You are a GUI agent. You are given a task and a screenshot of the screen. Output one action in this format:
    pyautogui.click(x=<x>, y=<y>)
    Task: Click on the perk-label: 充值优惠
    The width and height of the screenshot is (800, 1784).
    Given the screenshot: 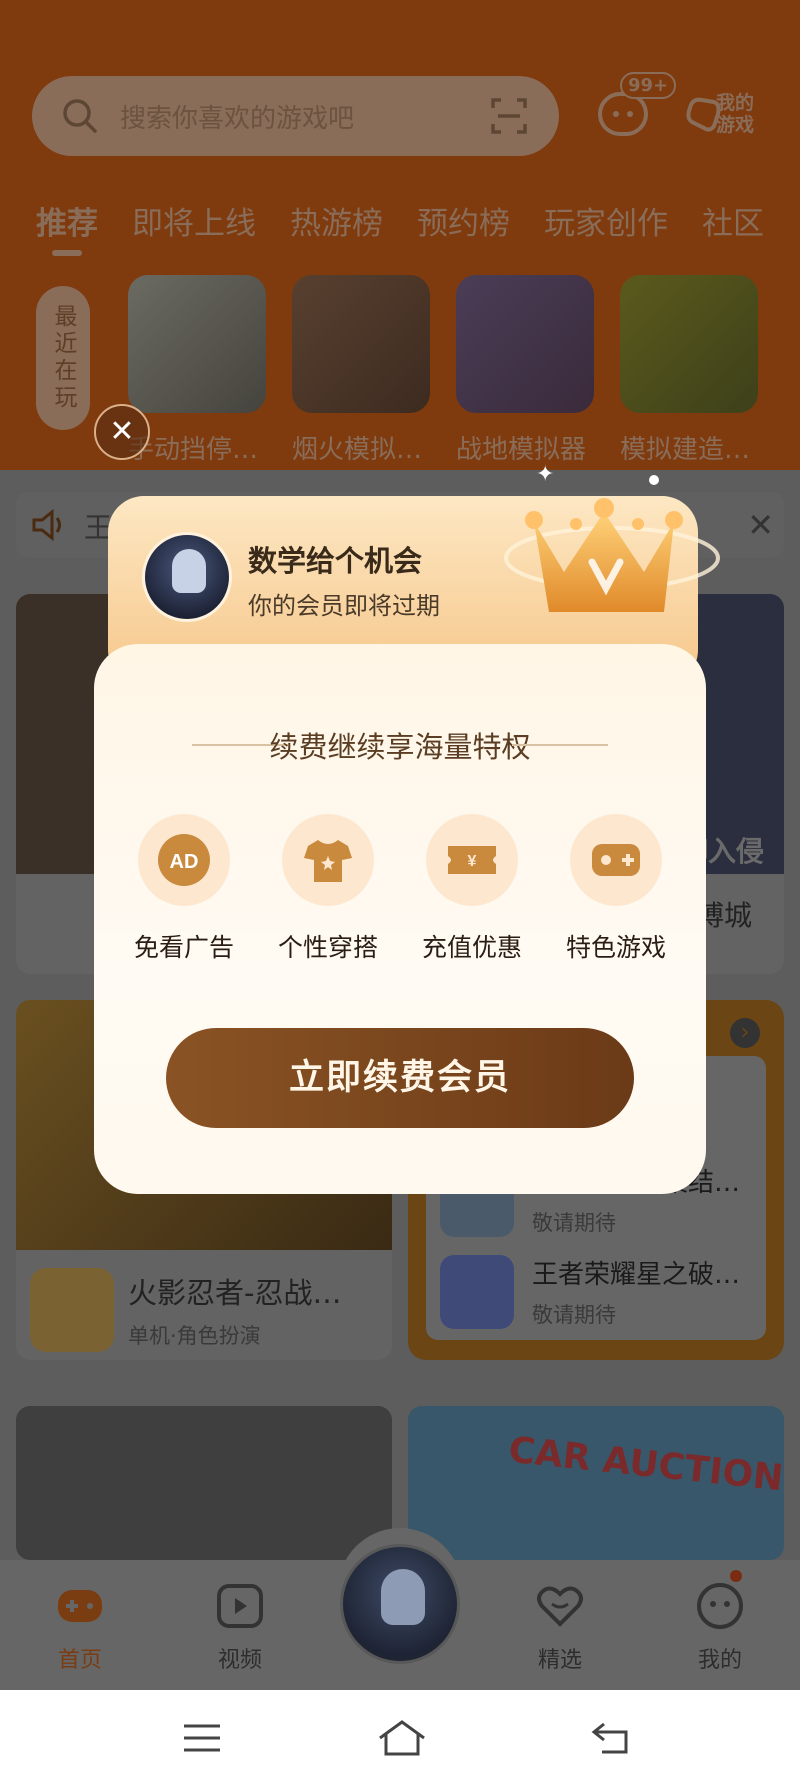 What is the action you would take?
    pyautogui.click(x=471, y=947)
    